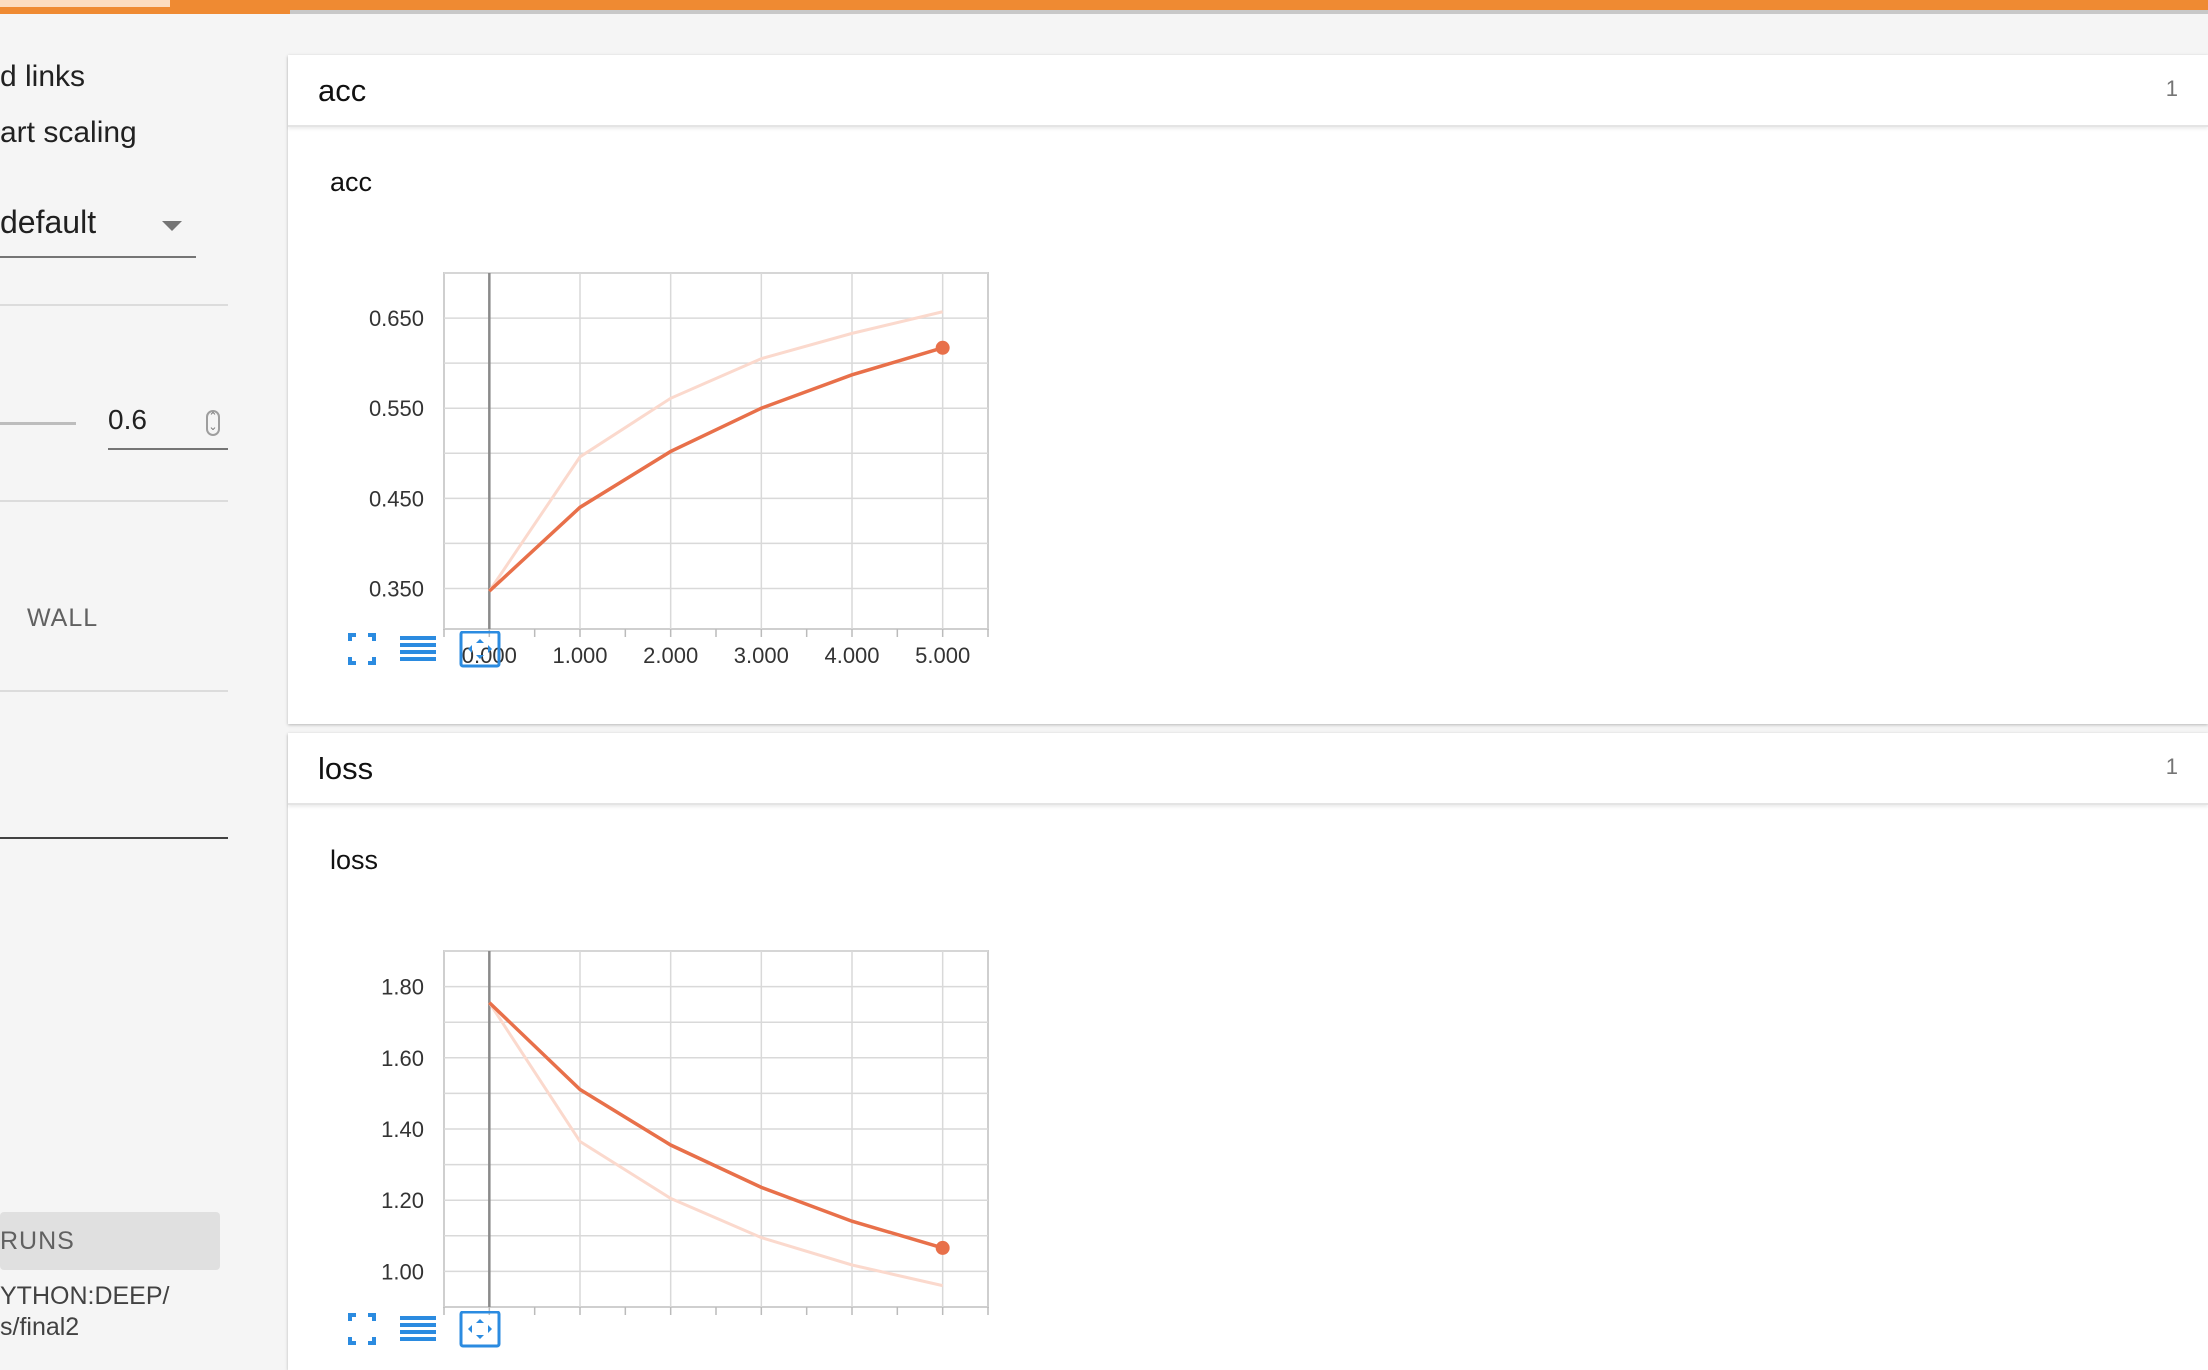 The image size is (2208, 1370). Describe the element at coordinates (68, 133) in the screenshot. I see `ignore-outliers-checkbox-label: art scaling` at that location.